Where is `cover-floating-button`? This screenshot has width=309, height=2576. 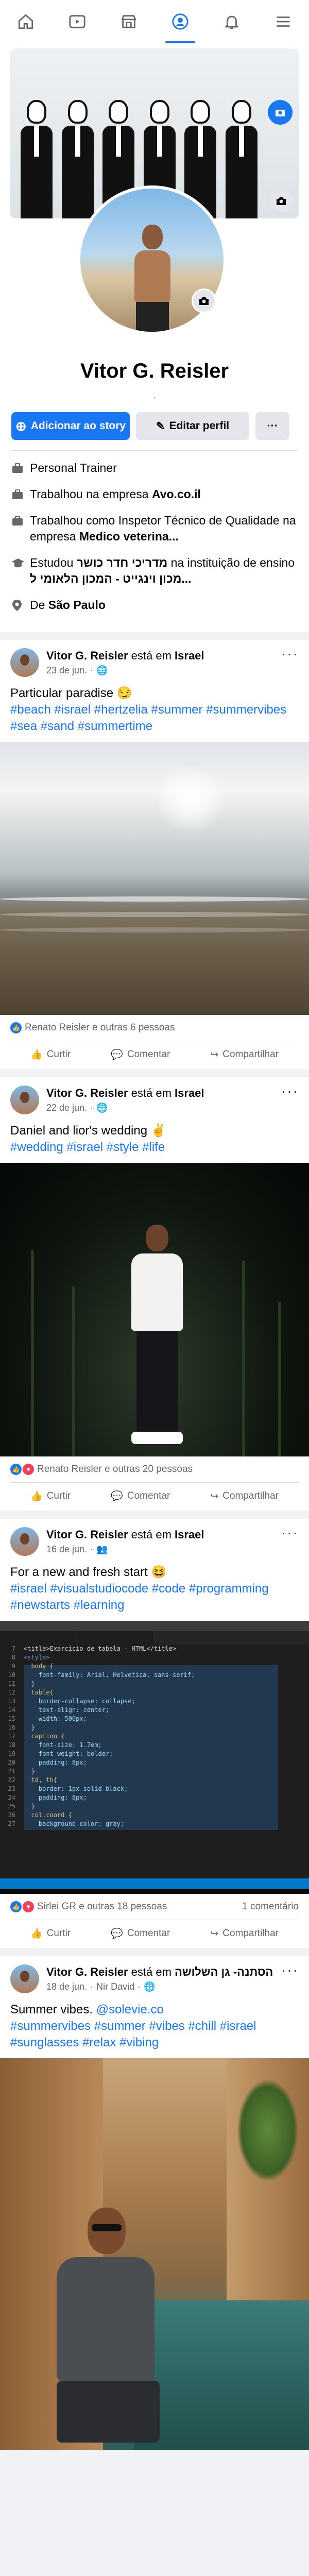 cover-floating-button is located at coordinates (280, 112).